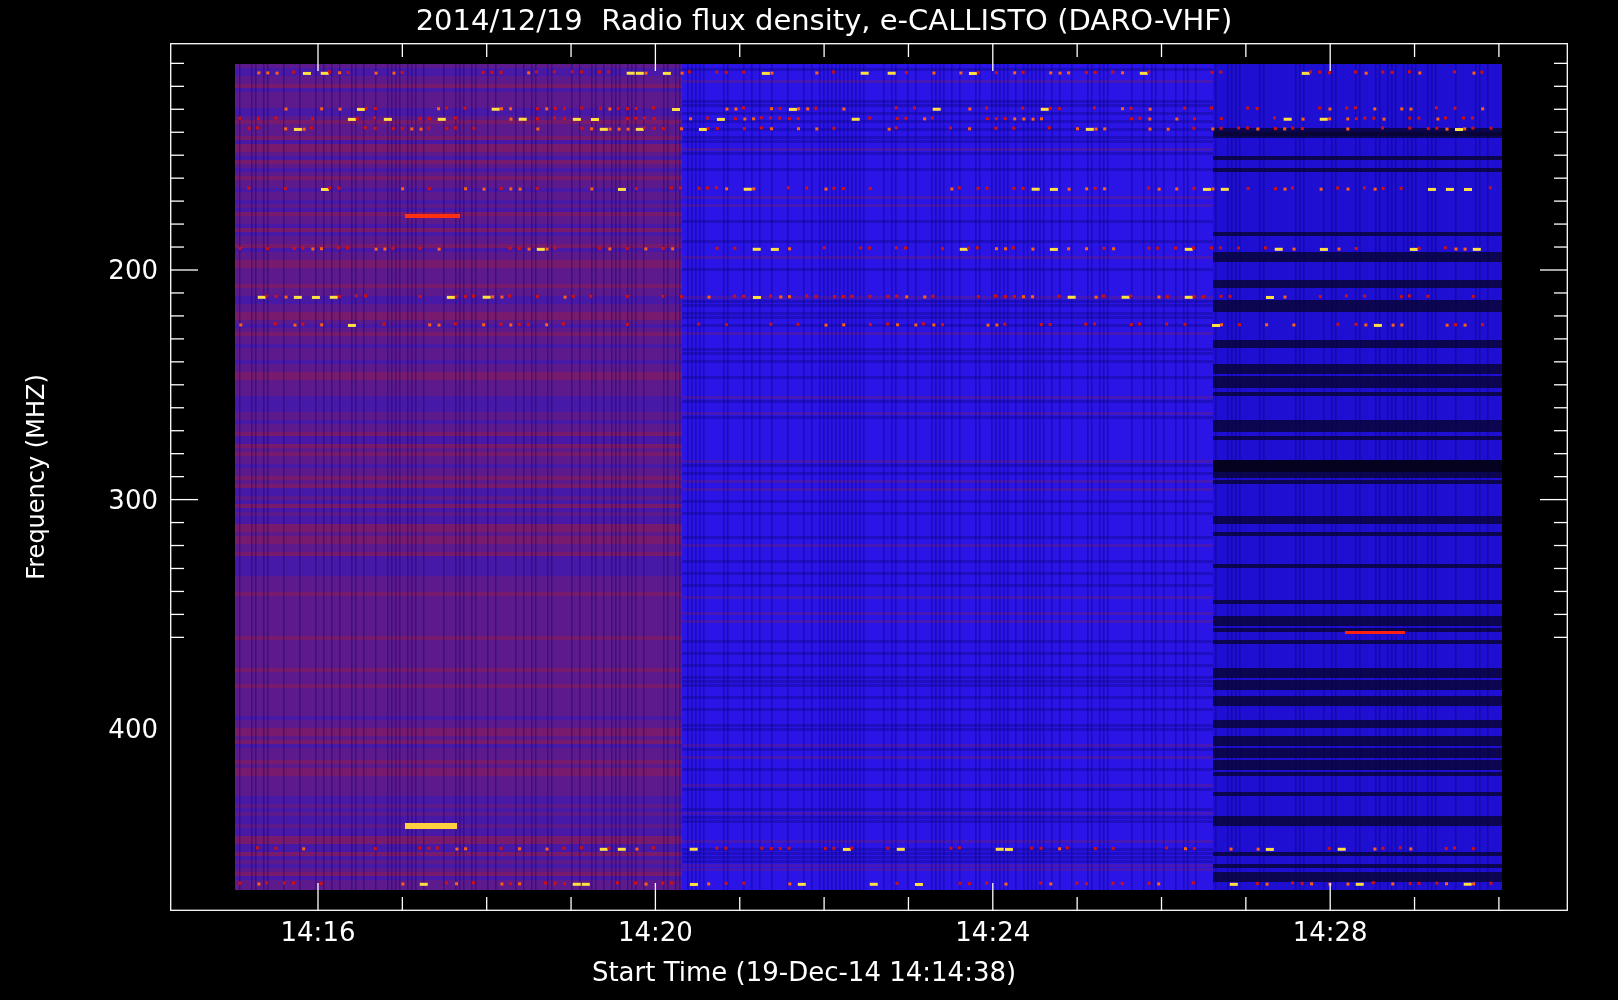 This screenshot has height=1000, width=1618. I want to click on x-tick-label: 14:16, so click(318, 932).